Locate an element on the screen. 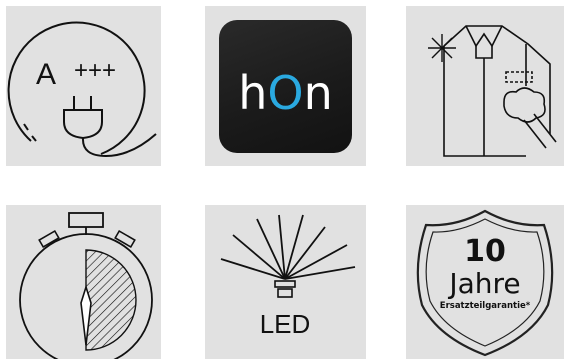 The width and height of the screenshot is (567, 359). warranty-shield-icon: 10 Jahre Ersatzteilgarantie* is located at coordinates (485, 283).